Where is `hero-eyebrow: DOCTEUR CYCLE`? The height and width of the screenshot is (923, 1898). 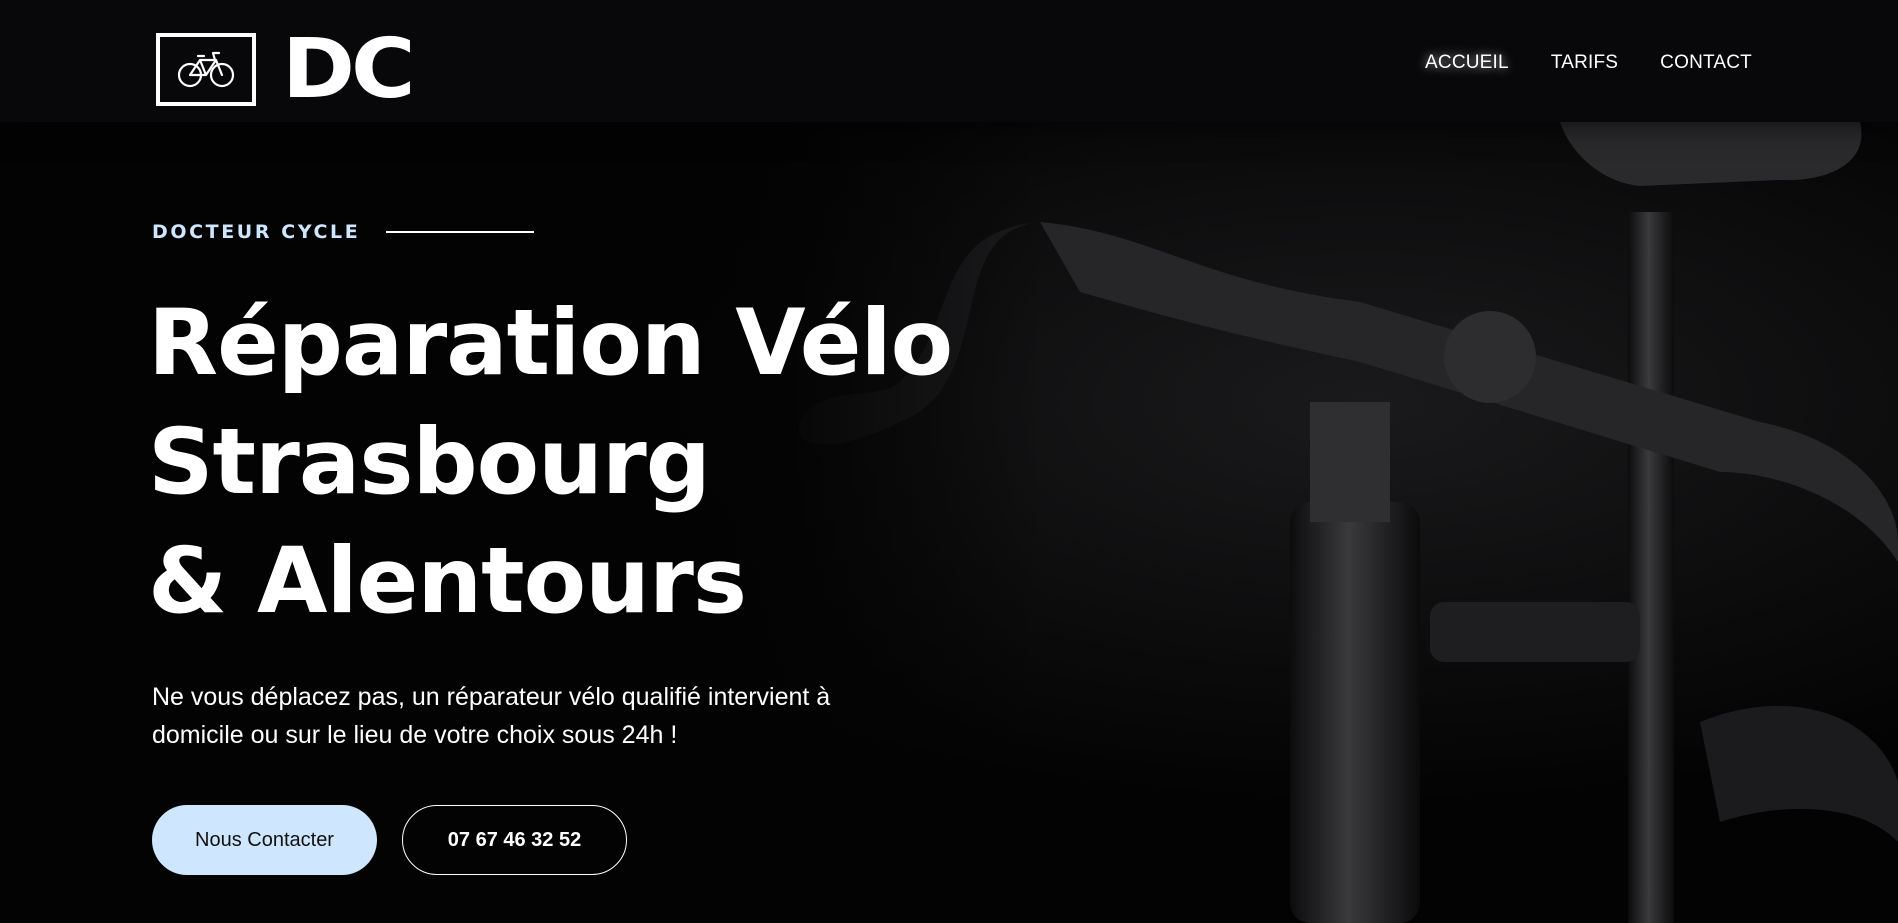 hero-eyebrow: DOCTEUR CYCLE is located at coordinates (343, 232).